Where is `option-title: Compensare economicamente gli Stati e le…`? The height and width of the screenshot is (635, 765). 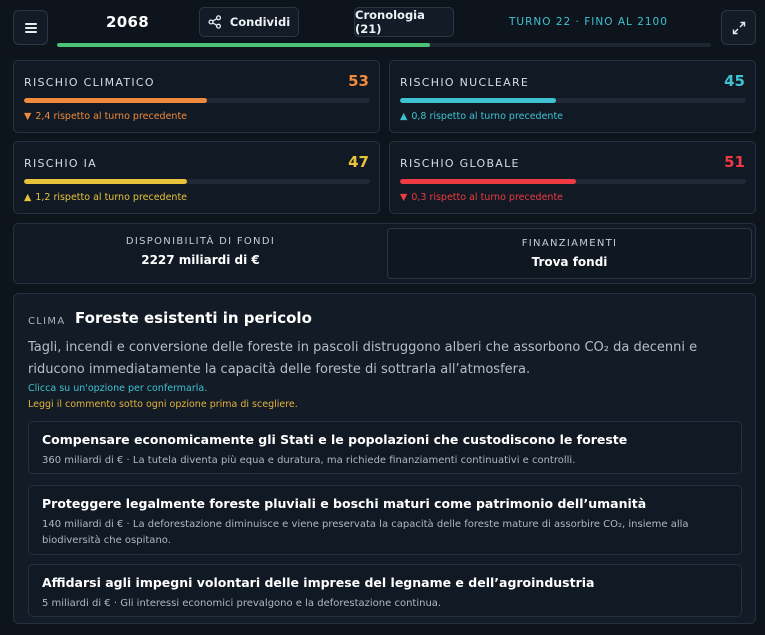
option-title: Compensare economicamente gli Stati e le… is located at coordinates (335, 439).